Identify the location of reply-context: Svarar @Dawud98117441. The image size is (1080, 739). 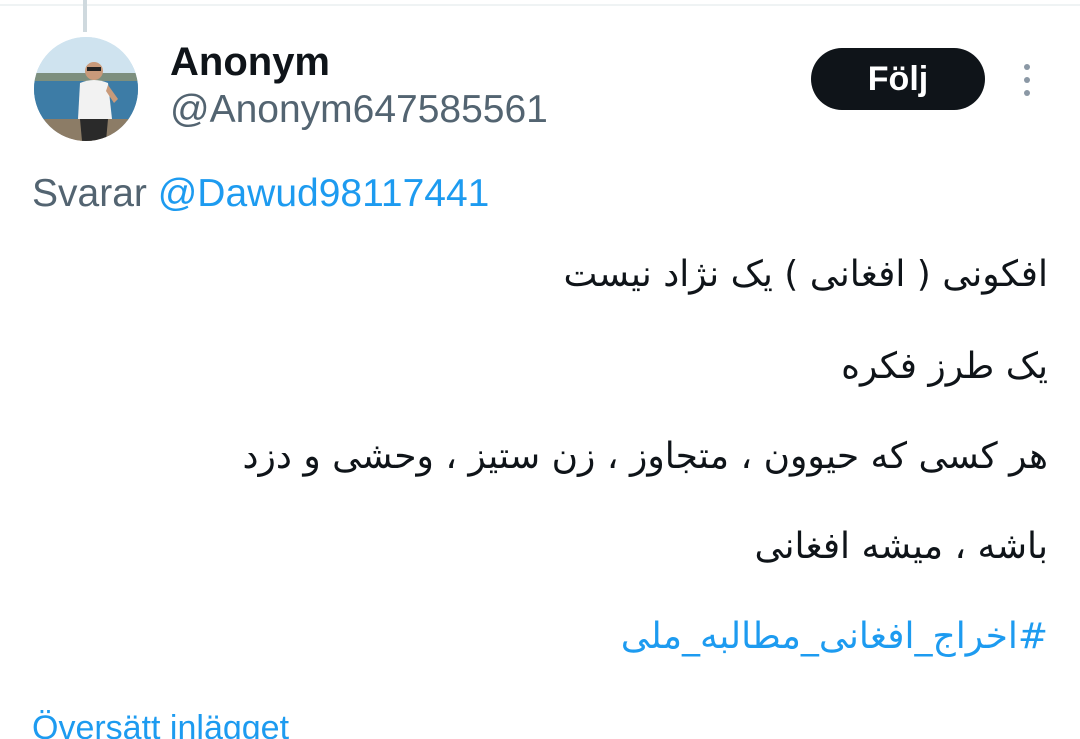
(260, 194).